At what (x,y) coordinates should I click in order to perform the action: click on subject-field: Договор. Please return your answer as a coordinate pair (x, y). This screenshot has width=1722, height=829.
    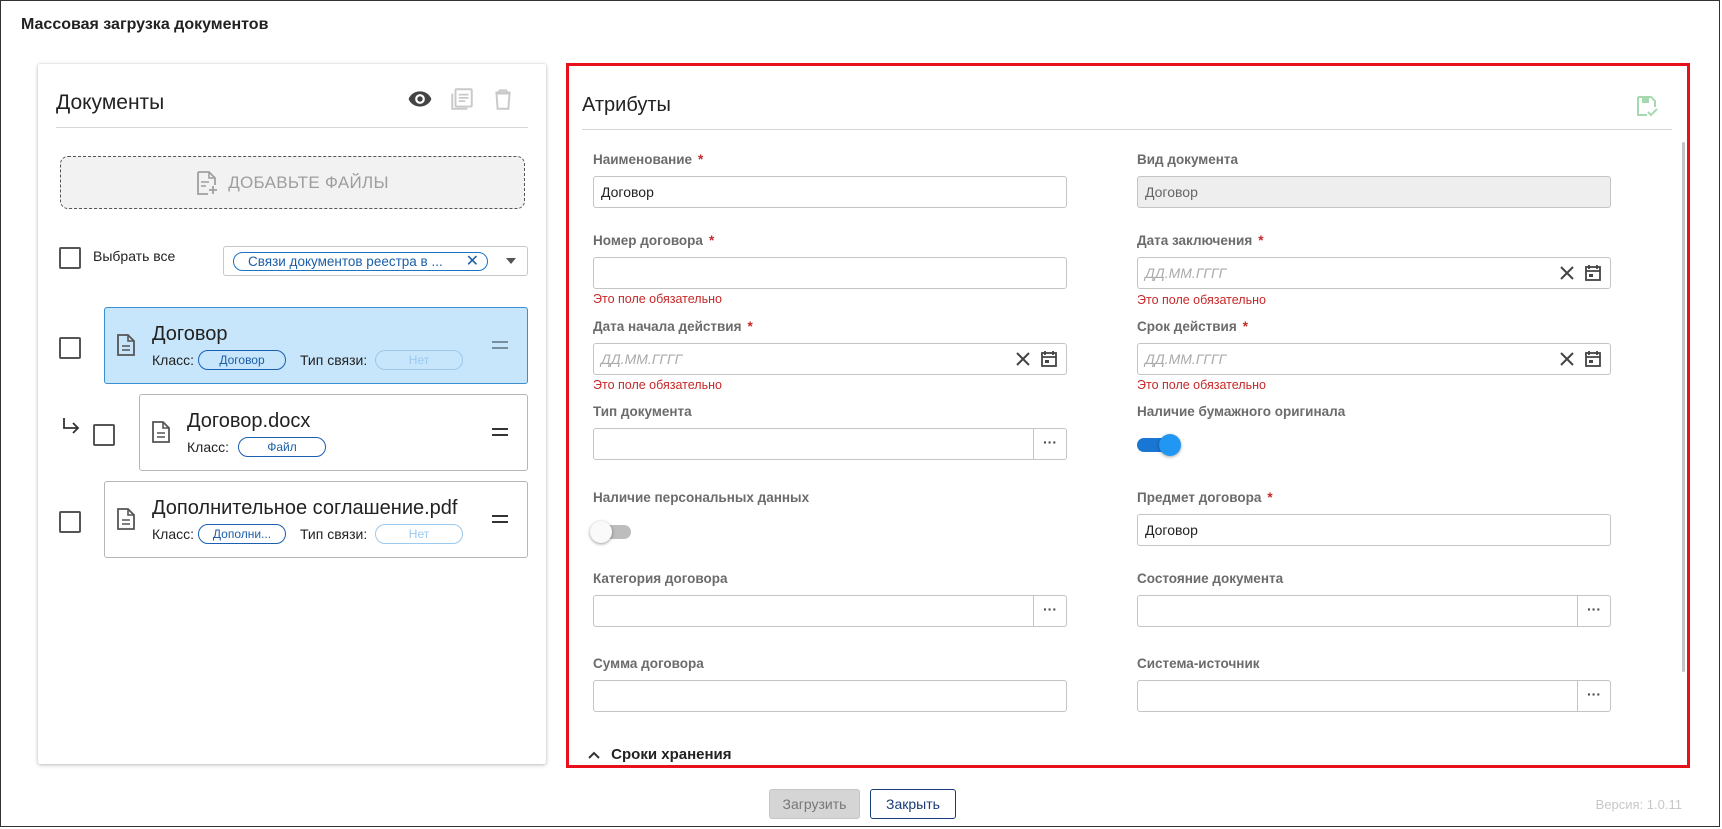
    Looking at the image, I should click on (1374, 530).